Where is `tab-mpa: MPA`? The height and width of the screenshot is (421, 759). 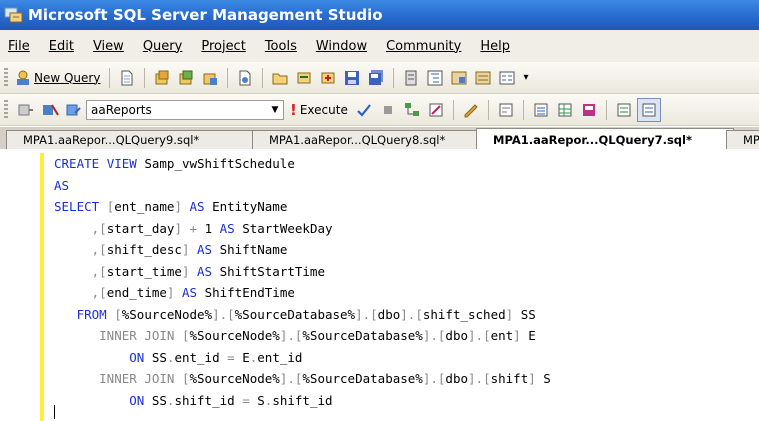
tab-mpa: MPA is located at coordinates (742, 139).